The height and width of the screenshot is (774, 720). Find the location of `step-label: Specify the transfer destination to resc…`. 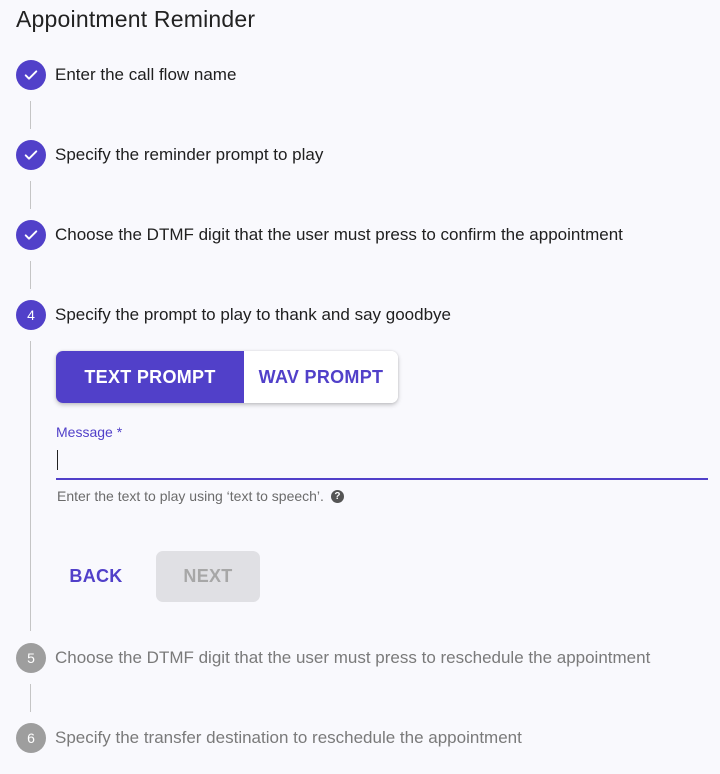

step-label: Specify the transfer destination to resc… is located at coordinates (288, 737).